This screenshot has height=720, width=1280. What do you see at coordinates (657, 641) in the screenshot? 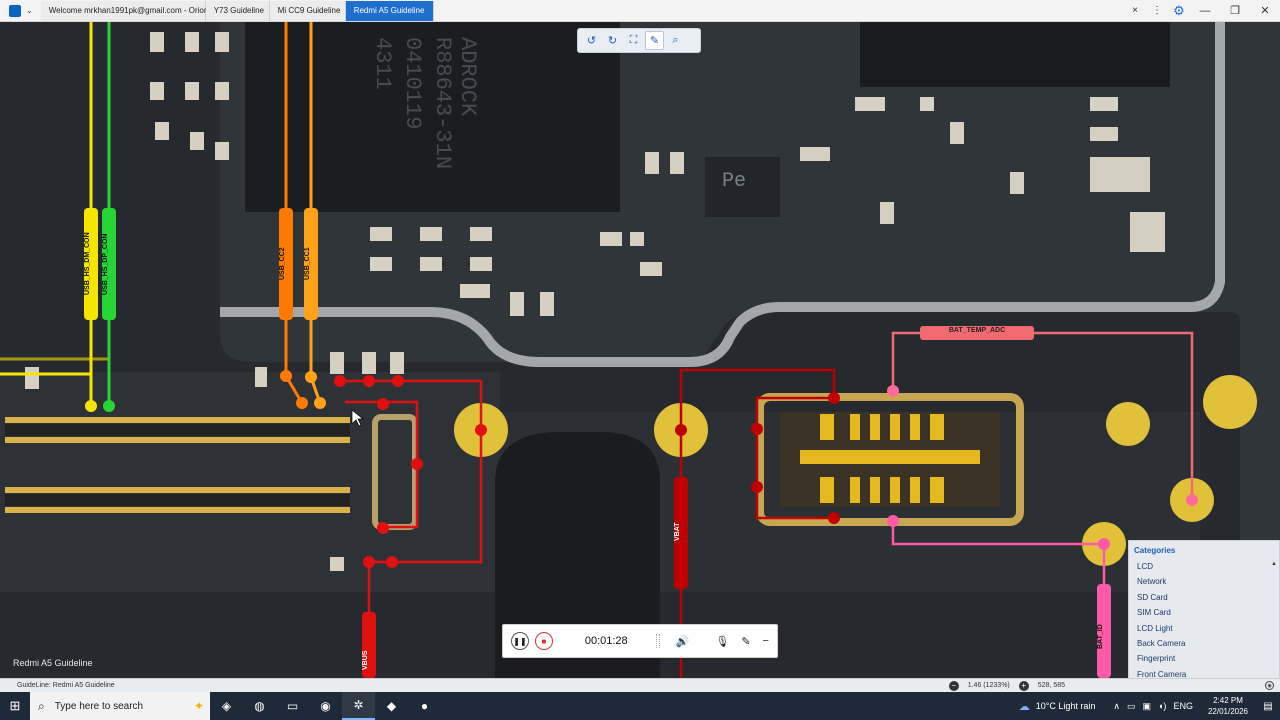
I see `drag-handle` at bounding box center [657, 641].